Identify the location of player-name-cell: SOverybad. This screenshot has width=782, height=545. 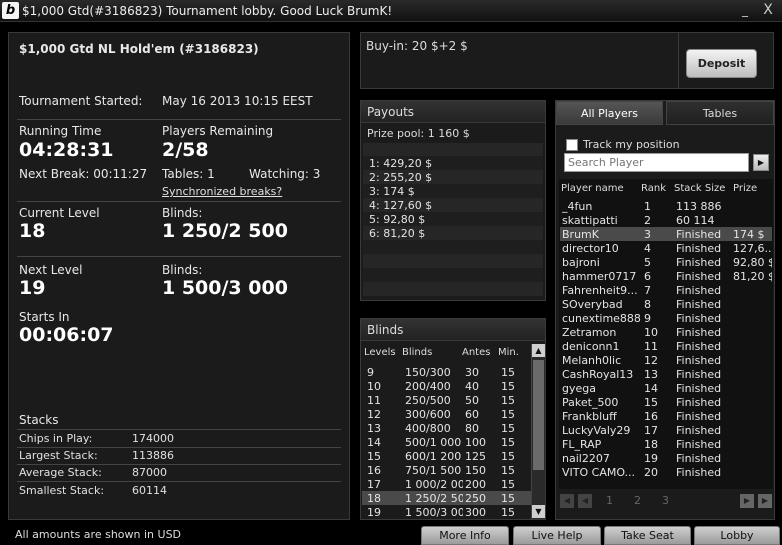
(592, 304).